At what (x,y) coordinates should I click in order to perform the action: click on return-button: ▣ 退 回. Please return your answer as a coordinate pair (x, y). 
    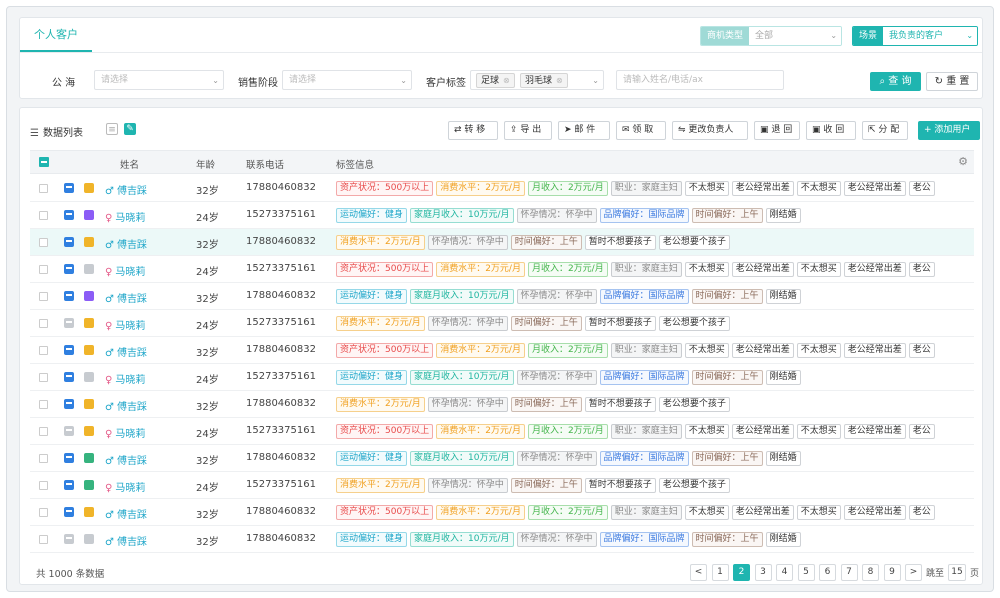
    Looking at the image, I should click on (777, 130).